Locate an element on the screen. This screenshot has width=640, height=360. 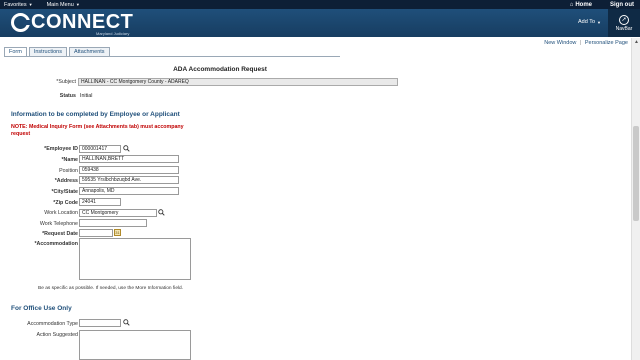
form-tabs: Form Instructions Attachments is located at coordinates (57, 51).